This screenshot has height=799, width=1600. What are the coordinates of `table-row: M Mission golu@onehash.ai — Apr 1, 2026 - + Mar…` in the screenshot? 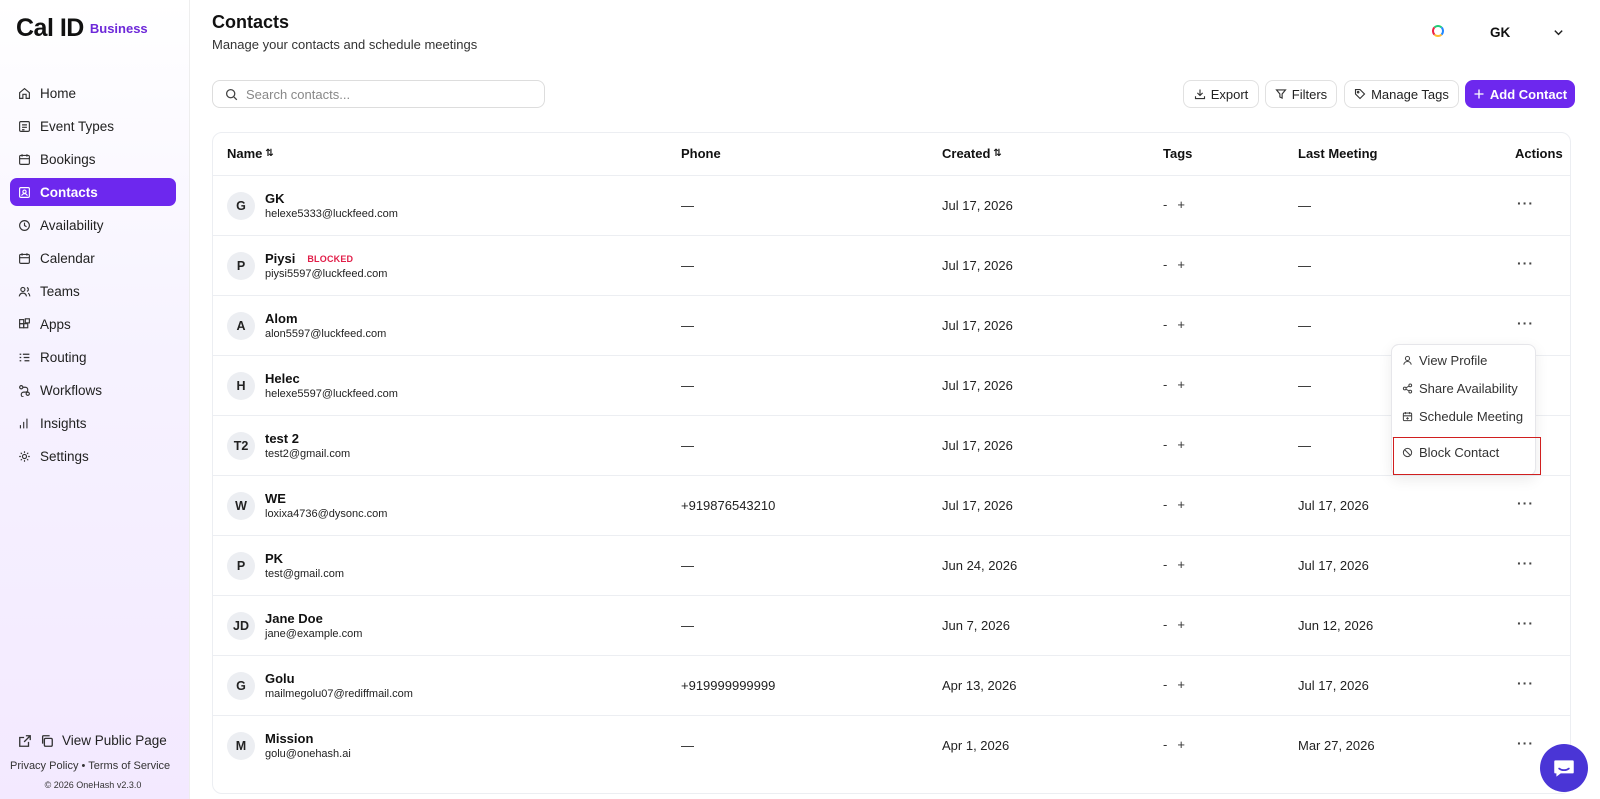 It's located at (891, 746).